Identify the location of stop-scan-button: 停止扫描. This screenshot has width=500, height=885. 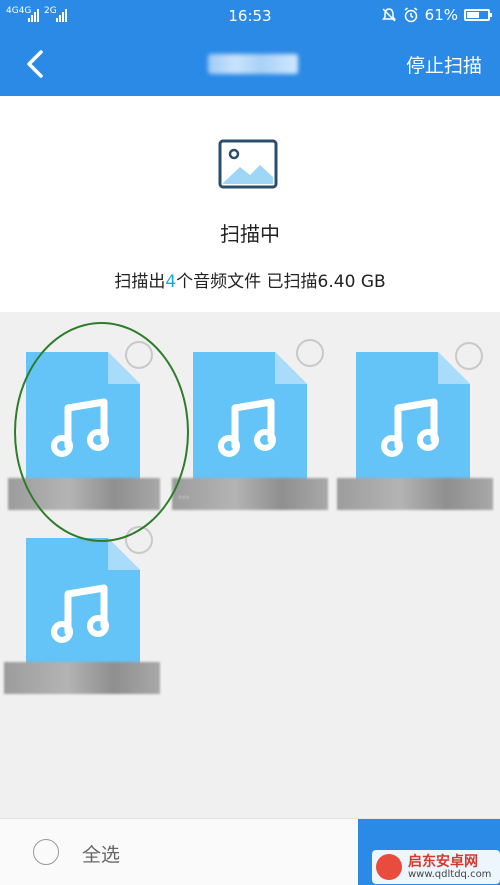
(444, 64).